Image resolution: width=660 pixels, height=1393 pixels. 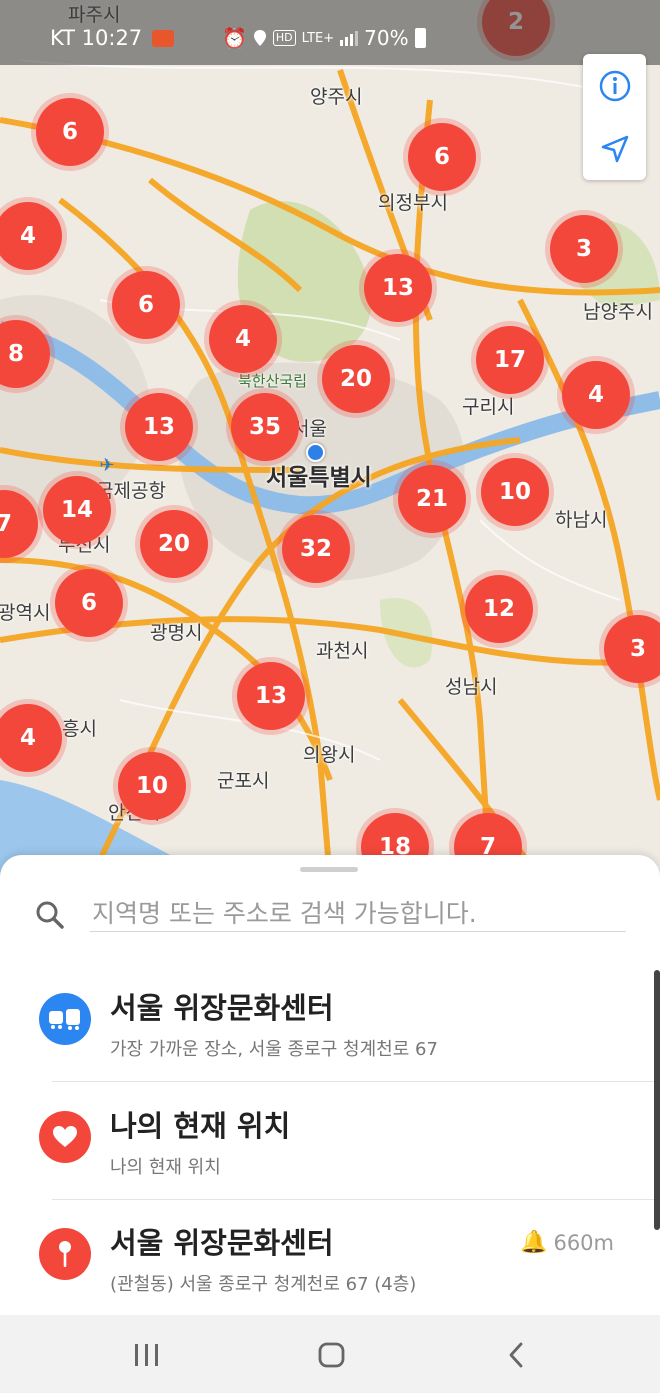 I want to click on map-place-label: 성남시, so click(x=471, y=687).